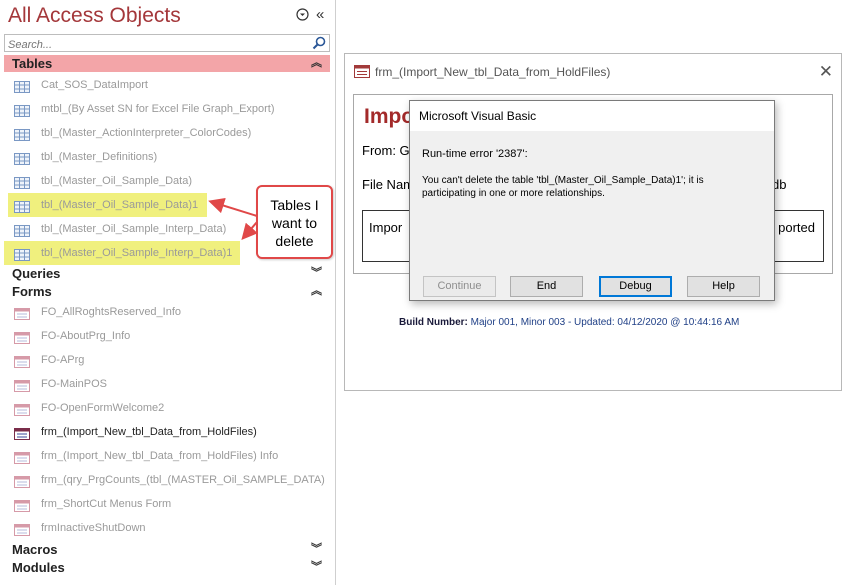  I want to click on item-label: tbl_(Master_Definitions), so click(99, 157).